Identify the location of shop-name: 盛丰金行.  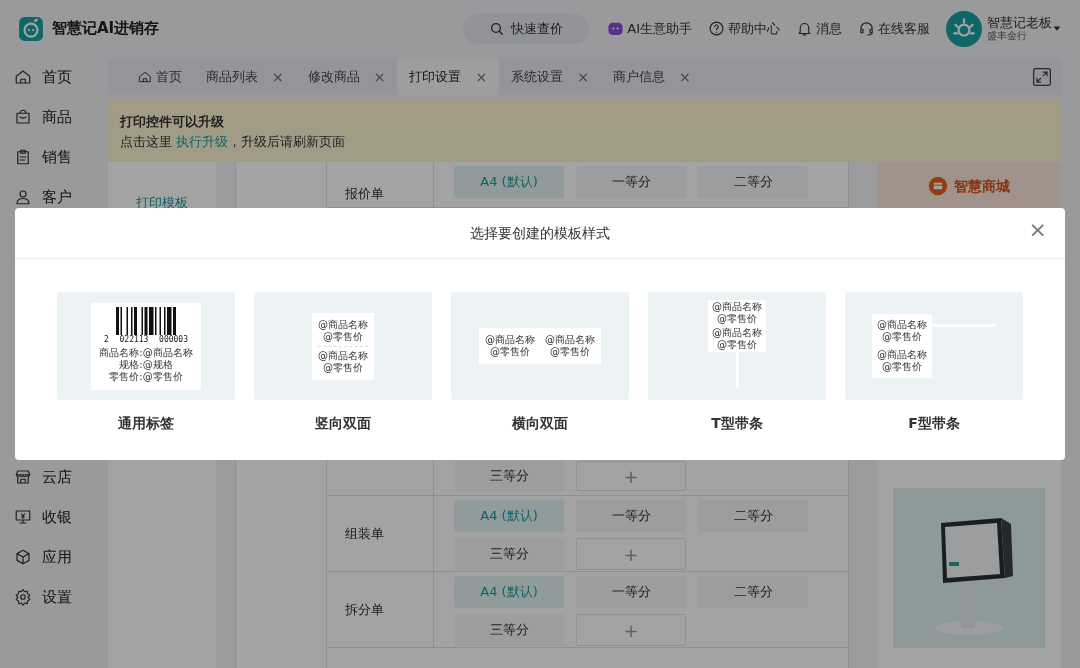
(1007, 36).